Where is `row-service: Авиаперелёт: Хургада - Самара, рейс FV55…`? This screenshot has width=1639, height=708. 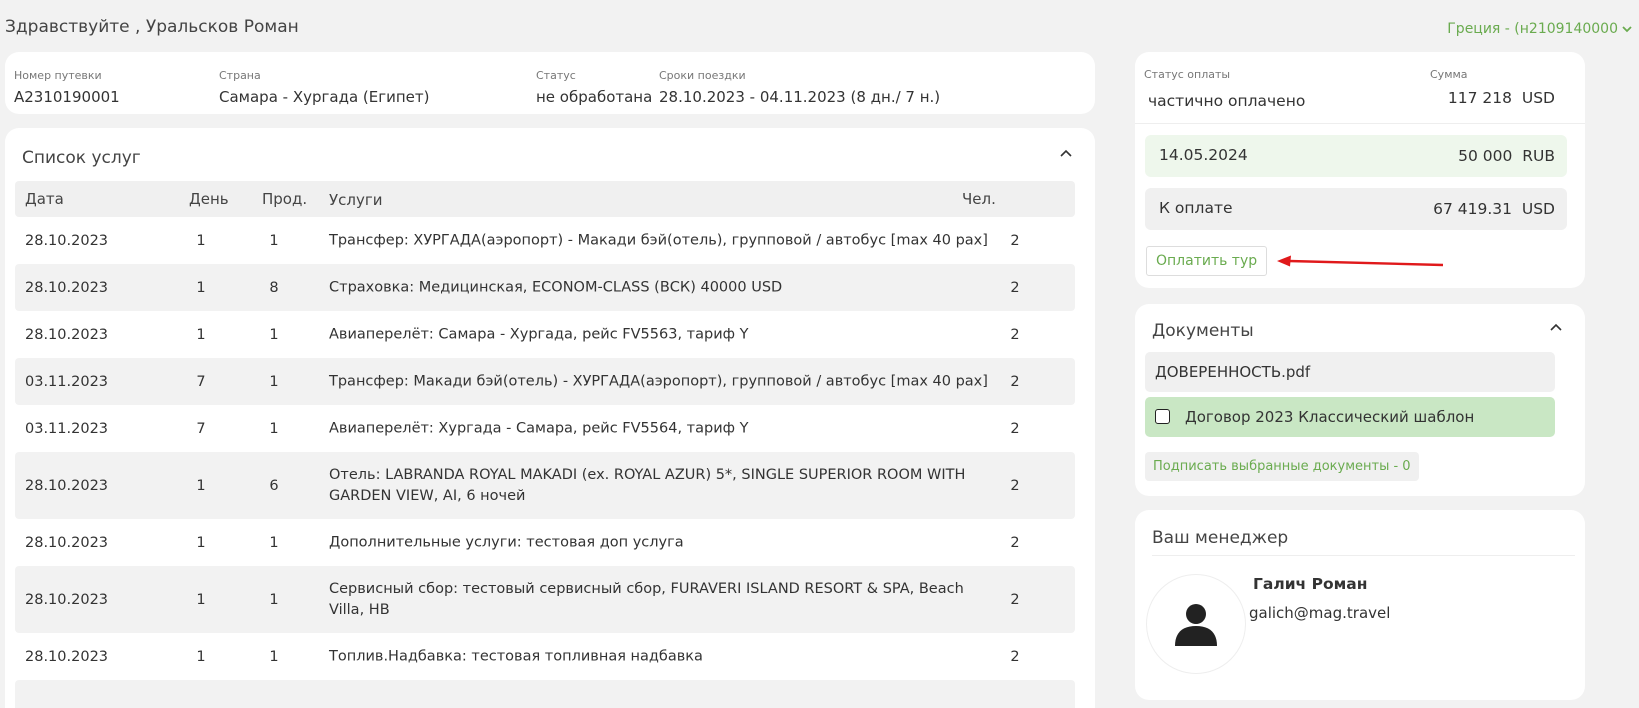
row-service: Авиаперелёт: Хургада - Самара, рейс FV55… is located at coordinates (539, 428).